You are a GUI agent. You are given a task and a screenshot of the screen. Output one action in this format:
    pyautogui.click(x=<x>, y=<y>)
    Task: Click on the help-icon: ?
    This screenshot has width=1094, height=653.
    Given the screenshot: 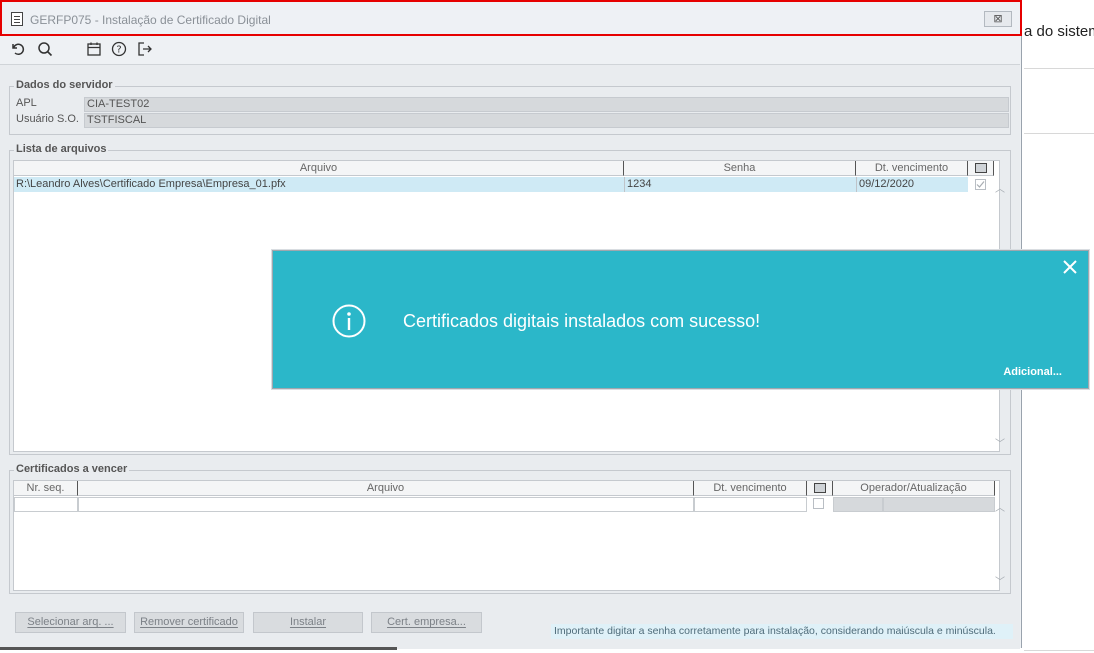 What is the action you would take?
    pyautogui.click(x=119, y=49)
    